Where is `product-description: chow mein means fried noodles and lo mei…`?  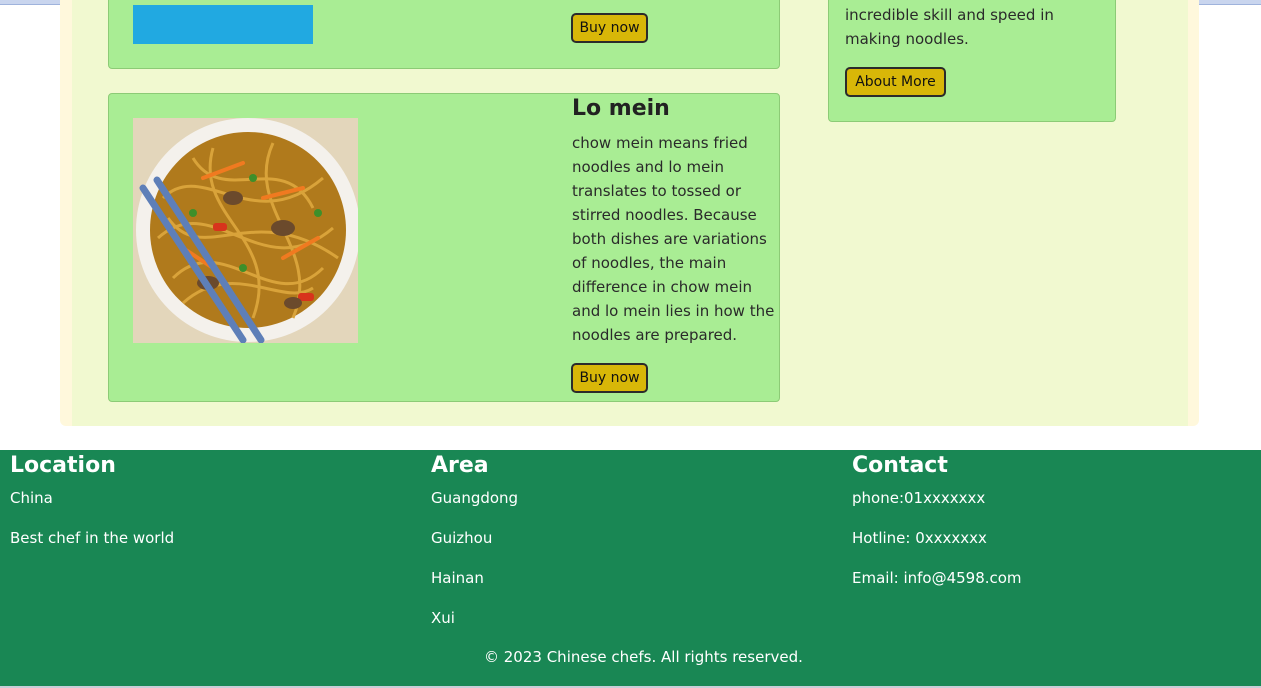
product-description: chow mein means fried noodles and lo mei… is located at coordinates (673, 239).